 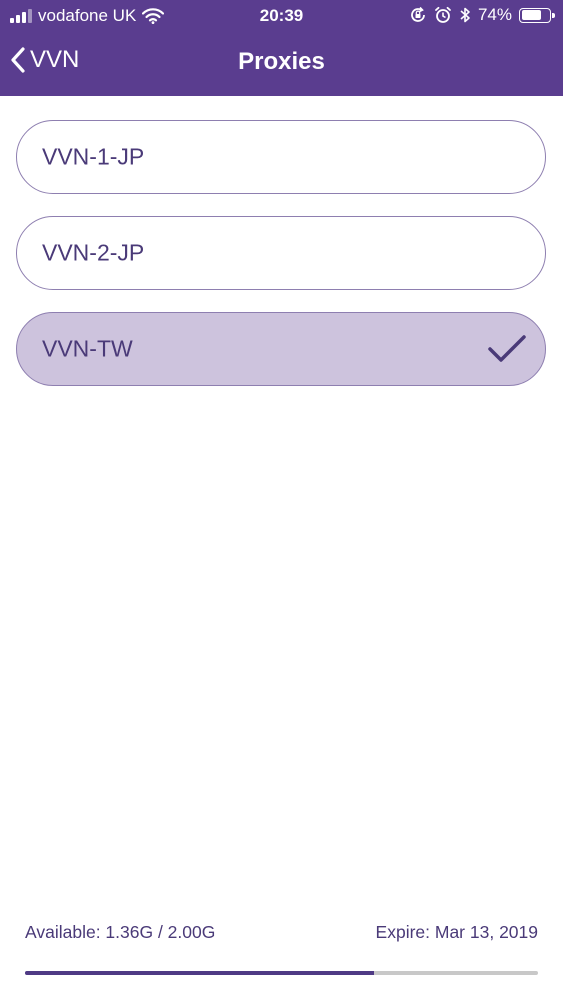 I want to click on battery-level, so click(x=531, y=15).